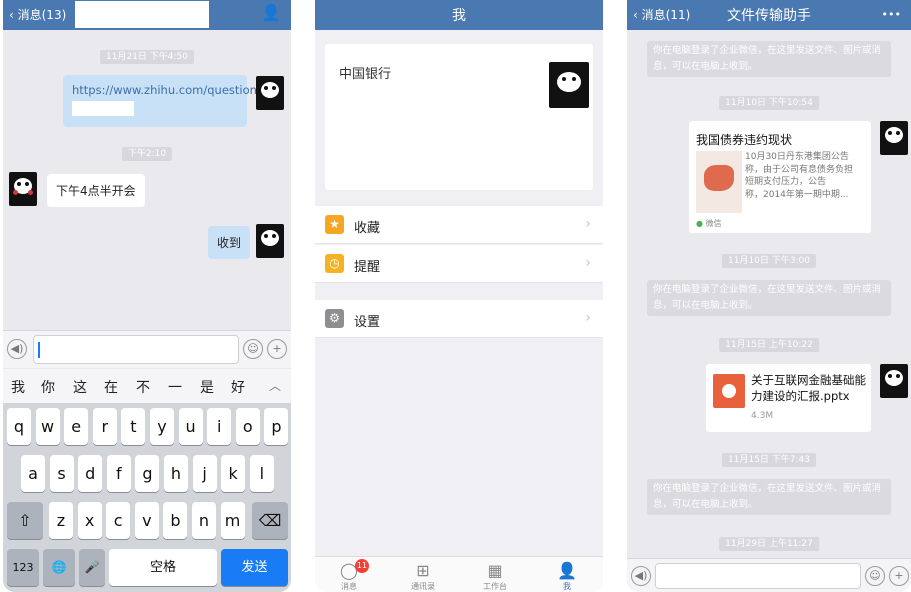  Describe the element at coordinates (142, 14) in the screenshot. I see `redacted-title` at that location.